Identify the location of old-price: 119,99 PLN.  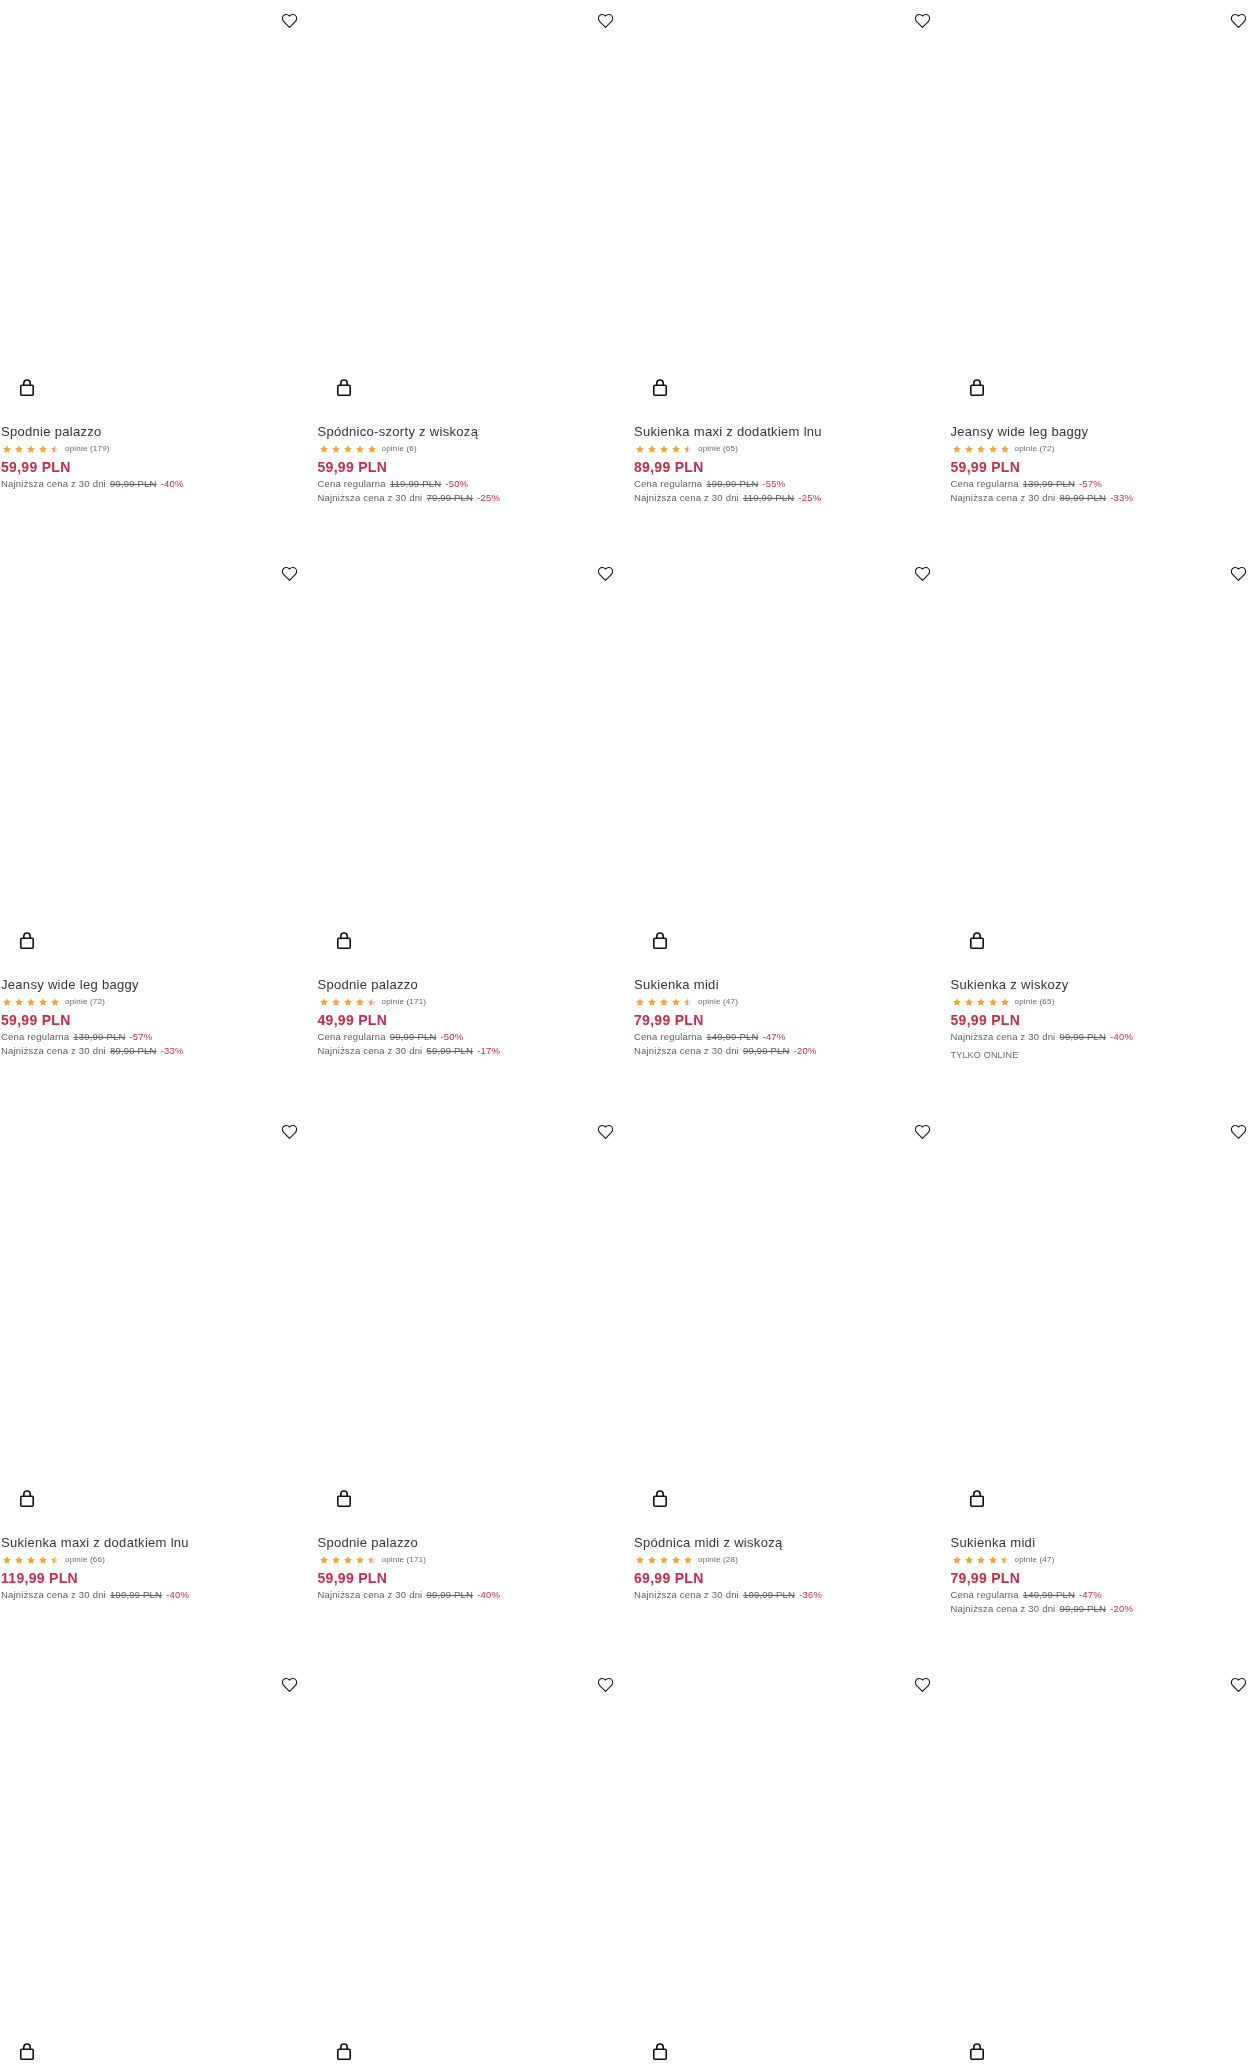
(768, 497).